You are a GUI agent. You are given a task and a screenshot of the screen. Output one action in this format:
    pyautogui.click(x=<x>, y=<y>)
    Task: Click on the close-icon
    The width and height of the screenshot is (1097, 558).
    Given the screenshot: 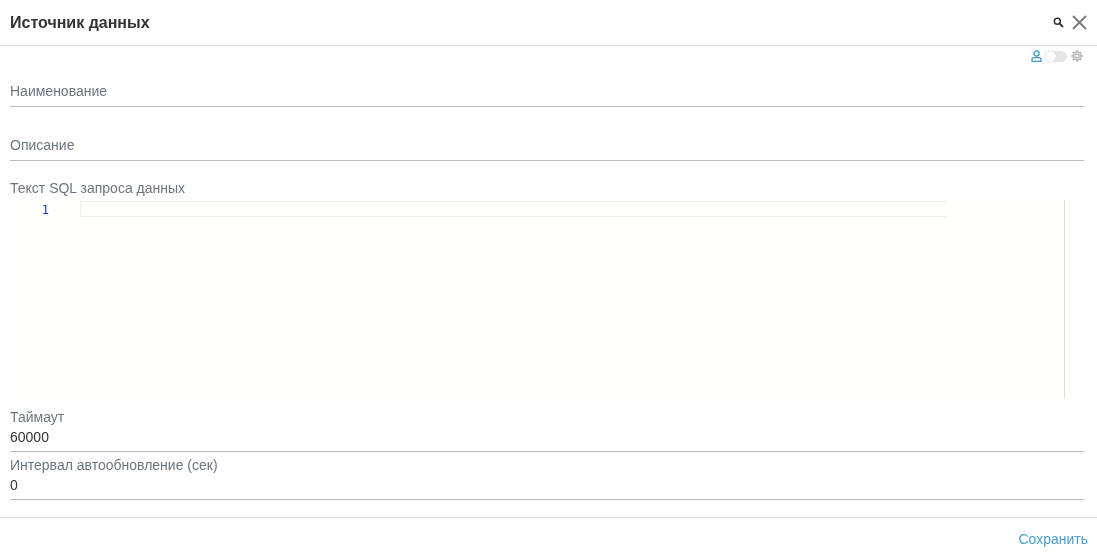 What is the action you would take?
    pyautogui.click(x=1079, y=22)
    